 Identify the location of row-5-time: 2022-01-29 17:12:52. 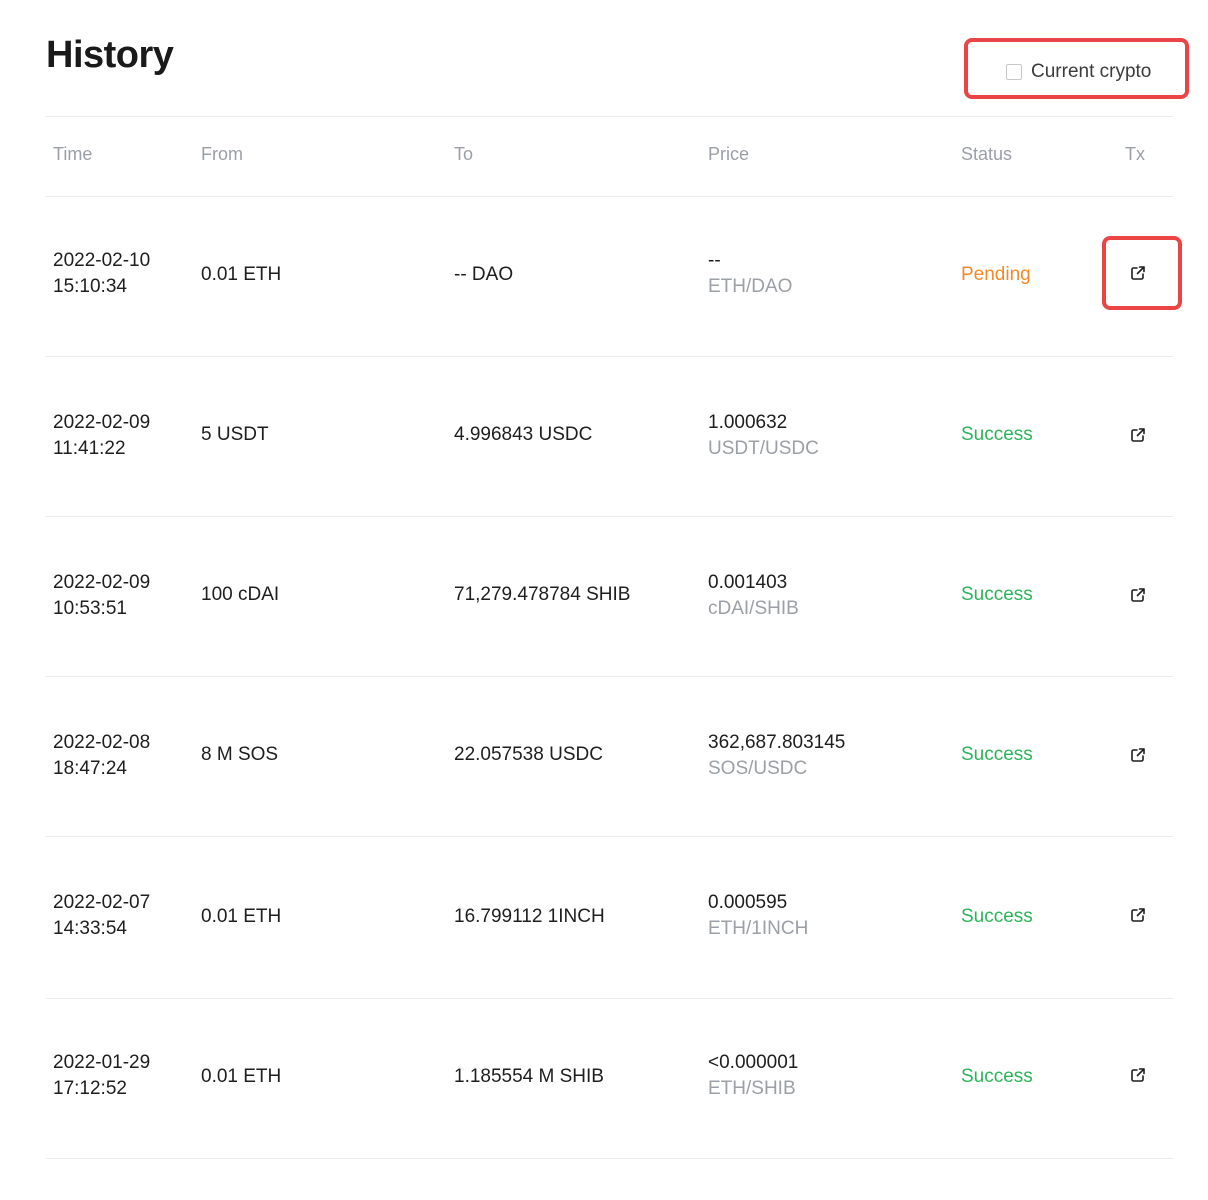
(101, 1076).